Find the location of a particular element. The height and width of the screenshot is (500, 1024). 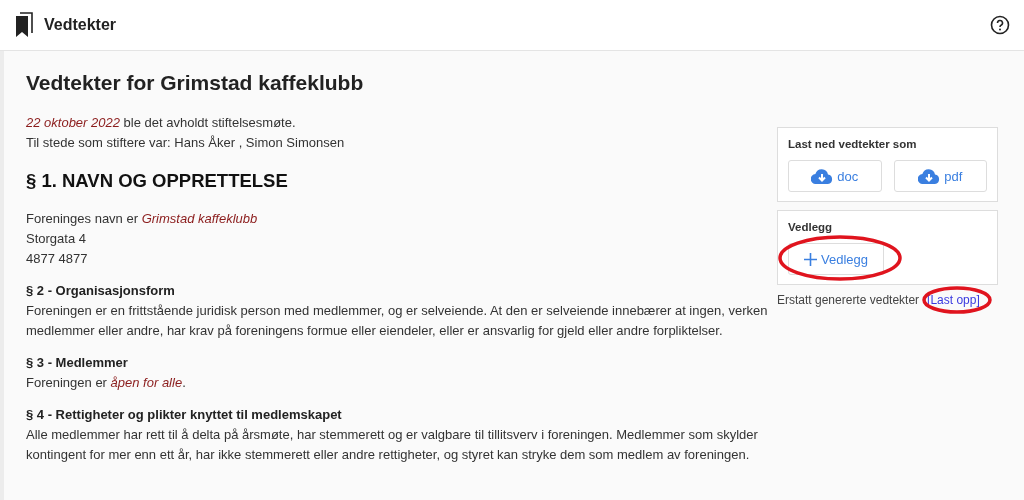

section-text: 4877 4877 is located at coordinates (57, 259).